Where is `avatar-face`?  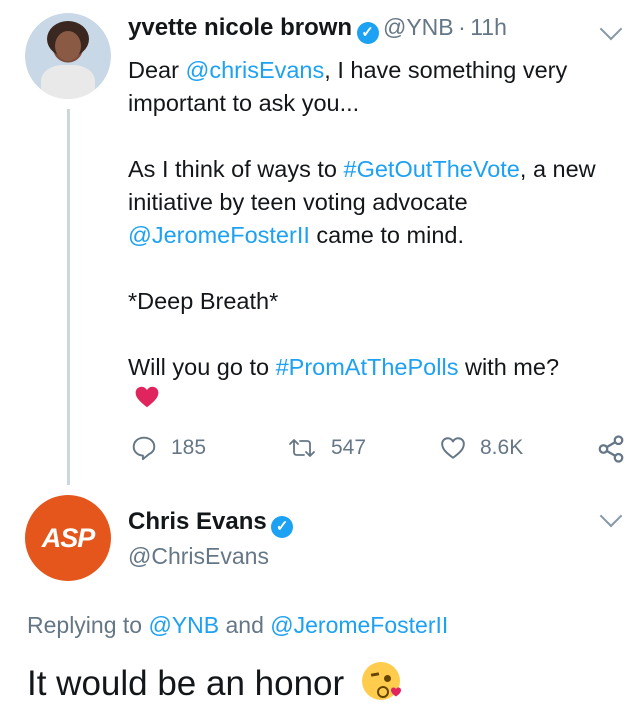 avatar-face is located at coordinates (68, 46).